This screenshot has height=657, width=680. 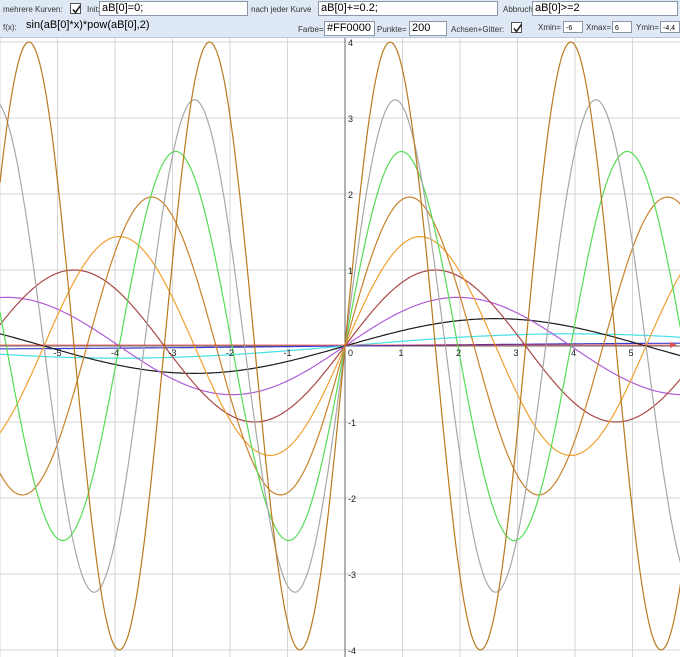 I want to click on init-label: Init:, so click(x=93, y=9).